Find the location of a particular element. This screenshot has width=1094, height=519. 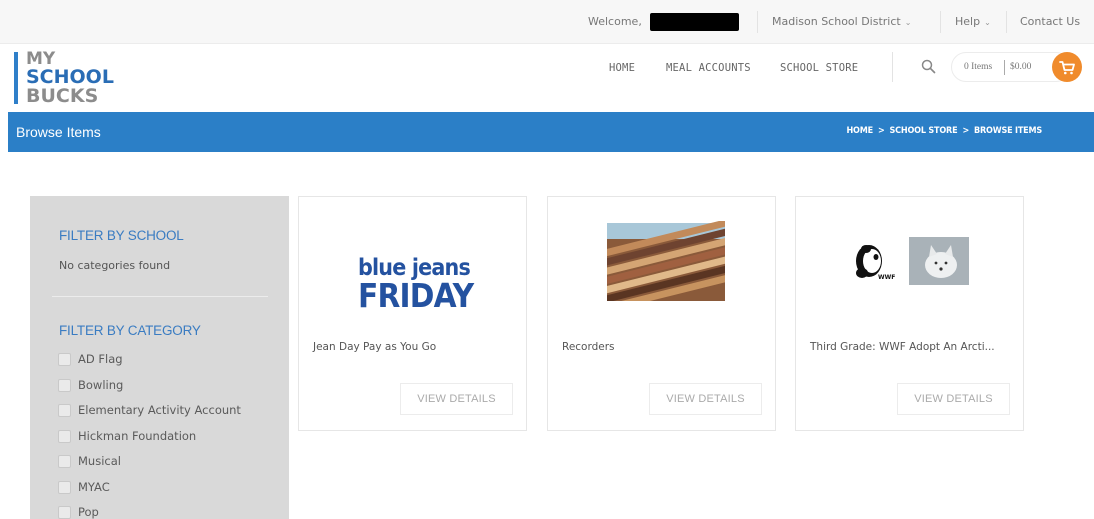

myschoolbucks-logo: MY SCHOOL BUCKS is located at coordinates (79, 78).